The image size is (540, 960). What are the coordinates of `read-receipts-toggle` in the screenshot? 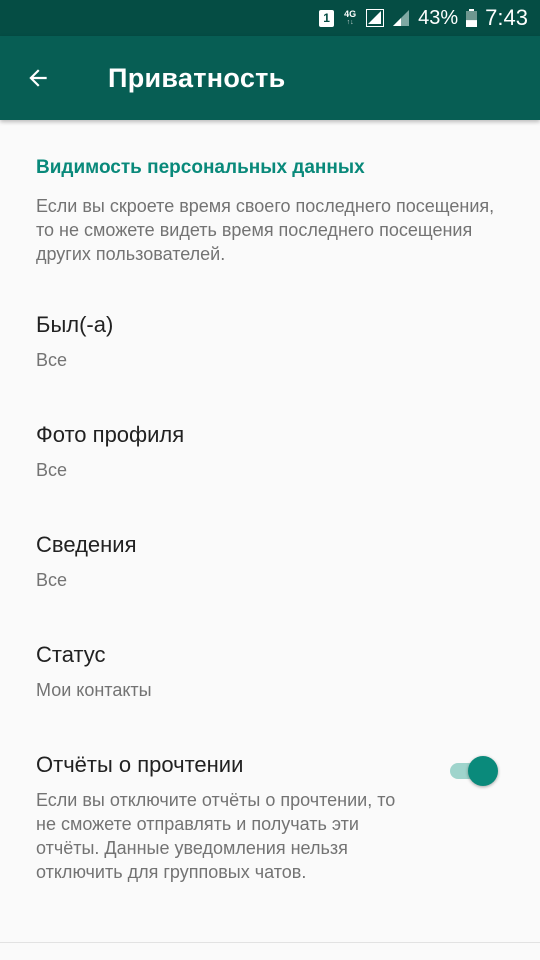 It's located at (474, 770).